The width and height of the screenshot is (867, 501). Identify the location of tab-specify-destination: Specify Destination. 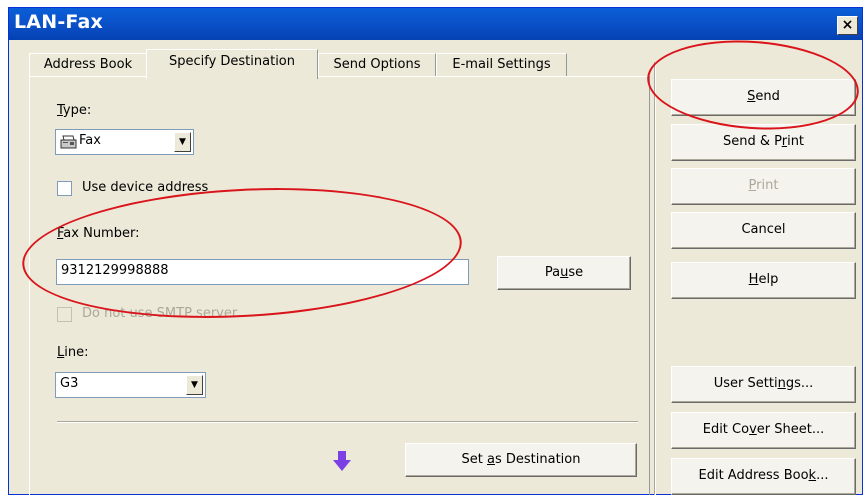
(232, 64).